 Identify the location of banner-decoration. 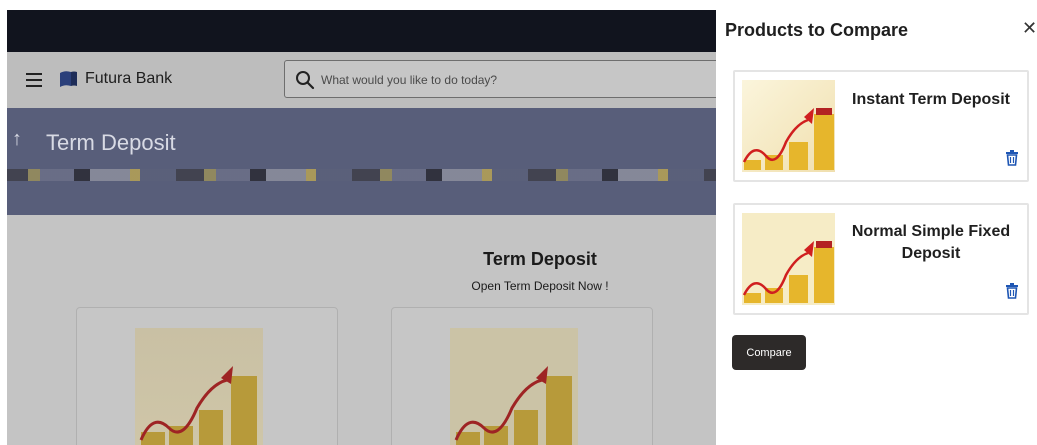
(358, 175).